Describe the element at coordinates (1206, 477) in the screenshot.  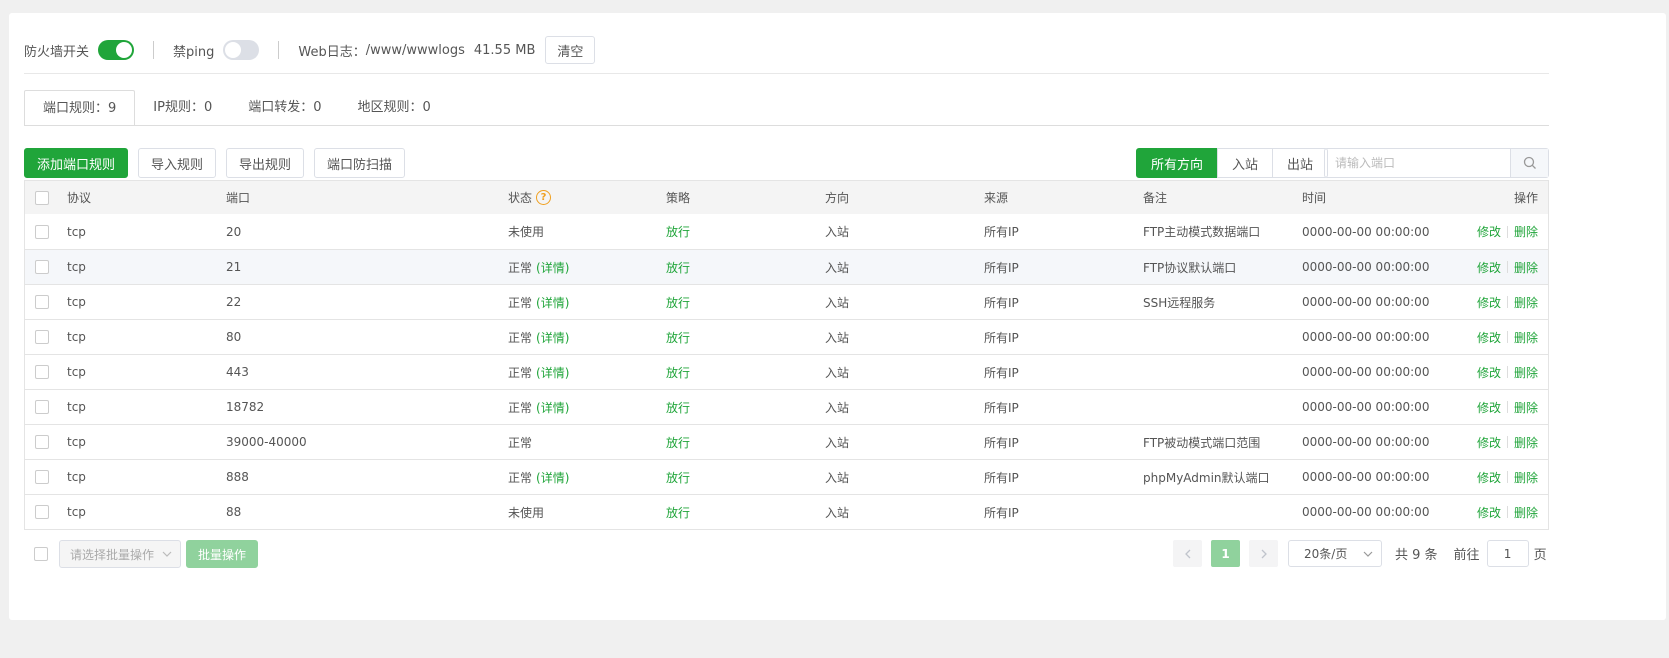
I see `cell-remark-text: phpMyAdmin默认端口` at that location.